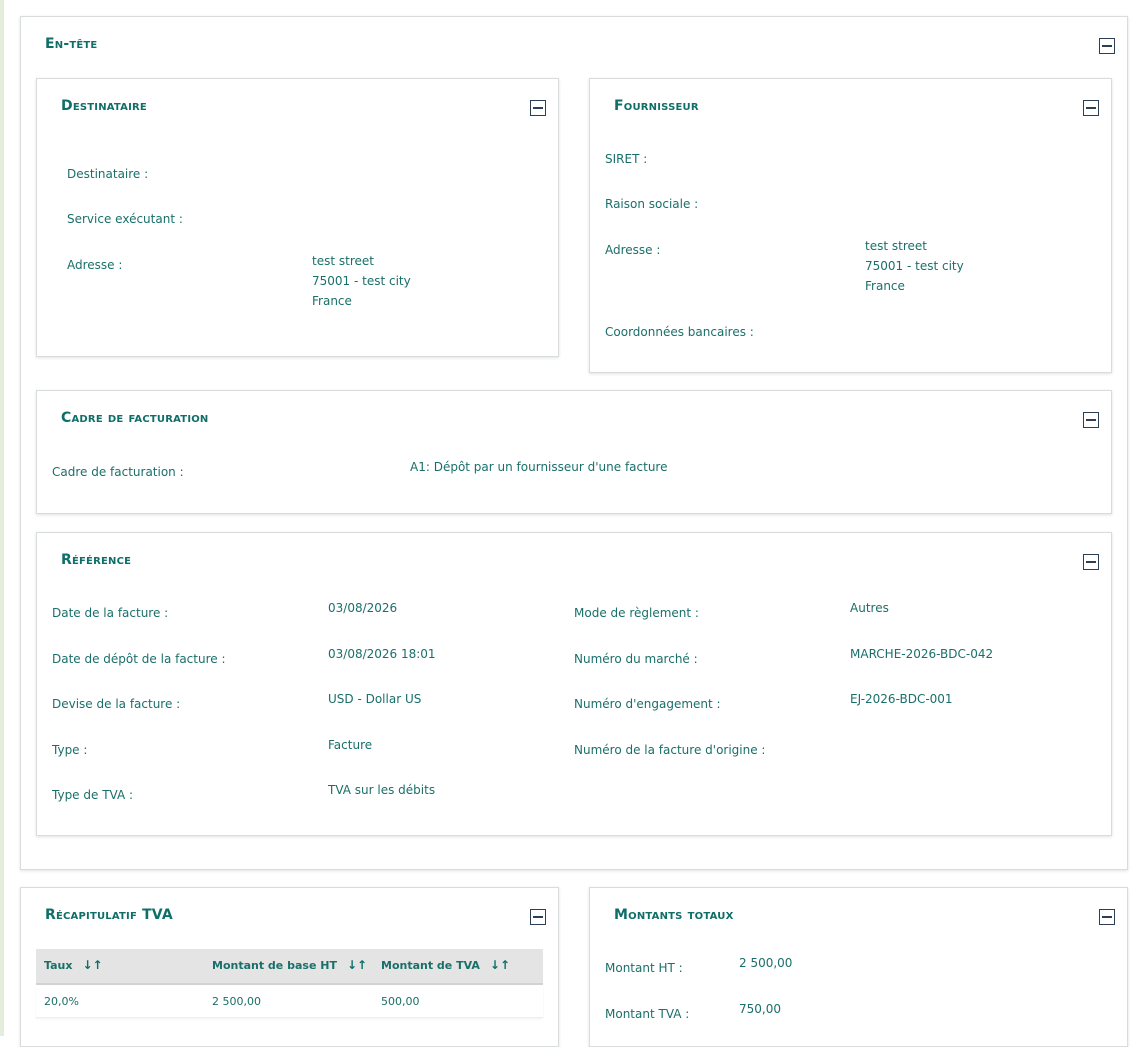  What do you see at coordinates (430, 965) in the screenshot?
I see `column-label: Montant de TVA` at bounding box center [430, 965].